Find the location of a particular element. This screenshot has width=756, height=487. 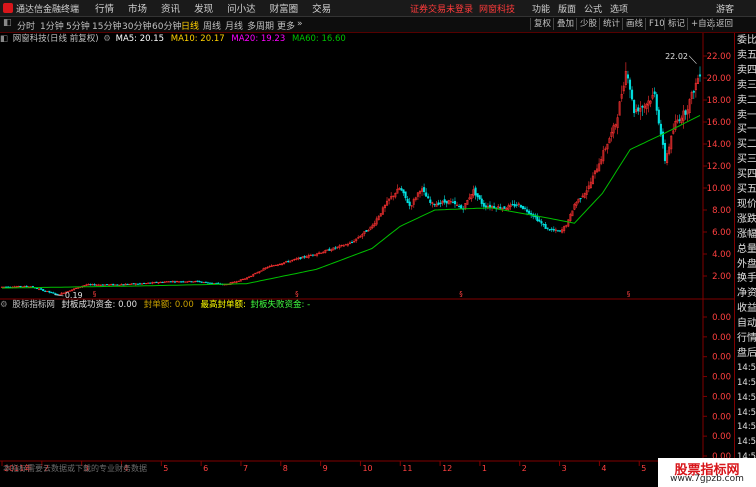

menu-guest: 游客 is located at coordinates (725, 8).